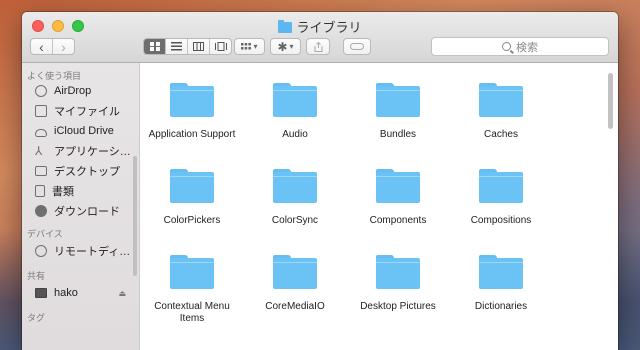 This screenshot has width=640, height=350. I want to click on folder-item: ColorSync, so click(295, 193).